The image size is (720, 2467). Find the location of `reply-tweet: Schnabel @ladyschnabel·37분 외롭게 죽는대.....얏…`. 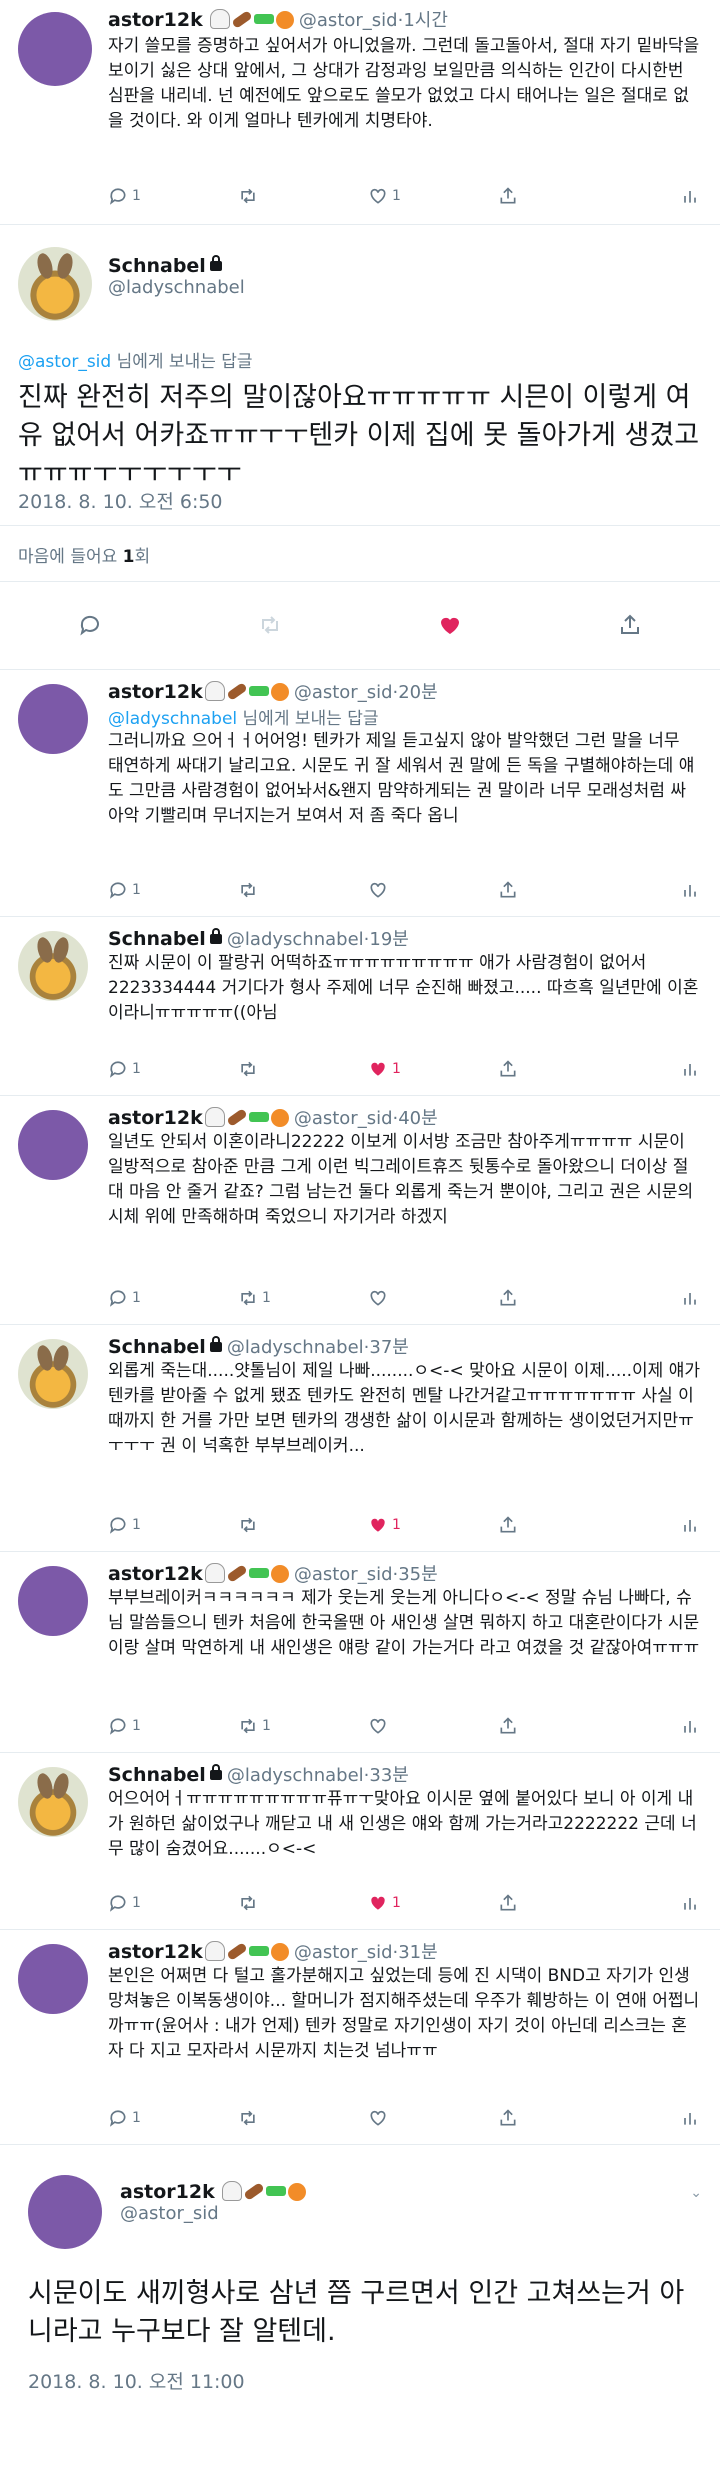

reply-tweet: Schnabel @ladyschnabel·37분 외롭게 죽는대.....얏… is located at coordinates (360, 1438).